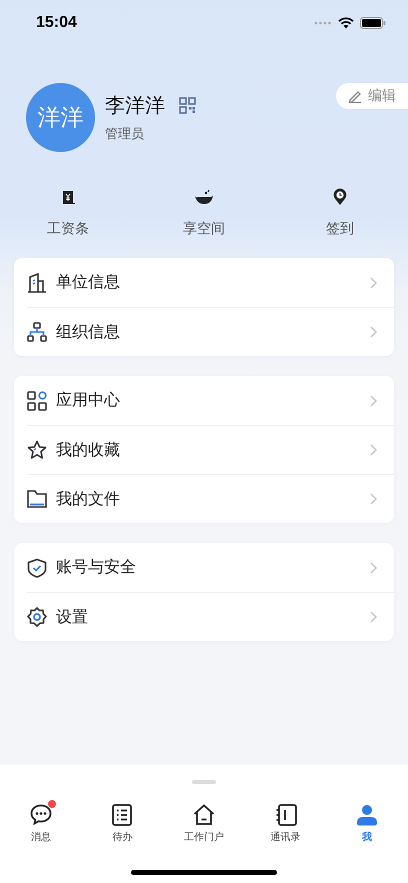 This screenshot has height=883, width=408. I want to click on settings-icon, so click(37, 617).